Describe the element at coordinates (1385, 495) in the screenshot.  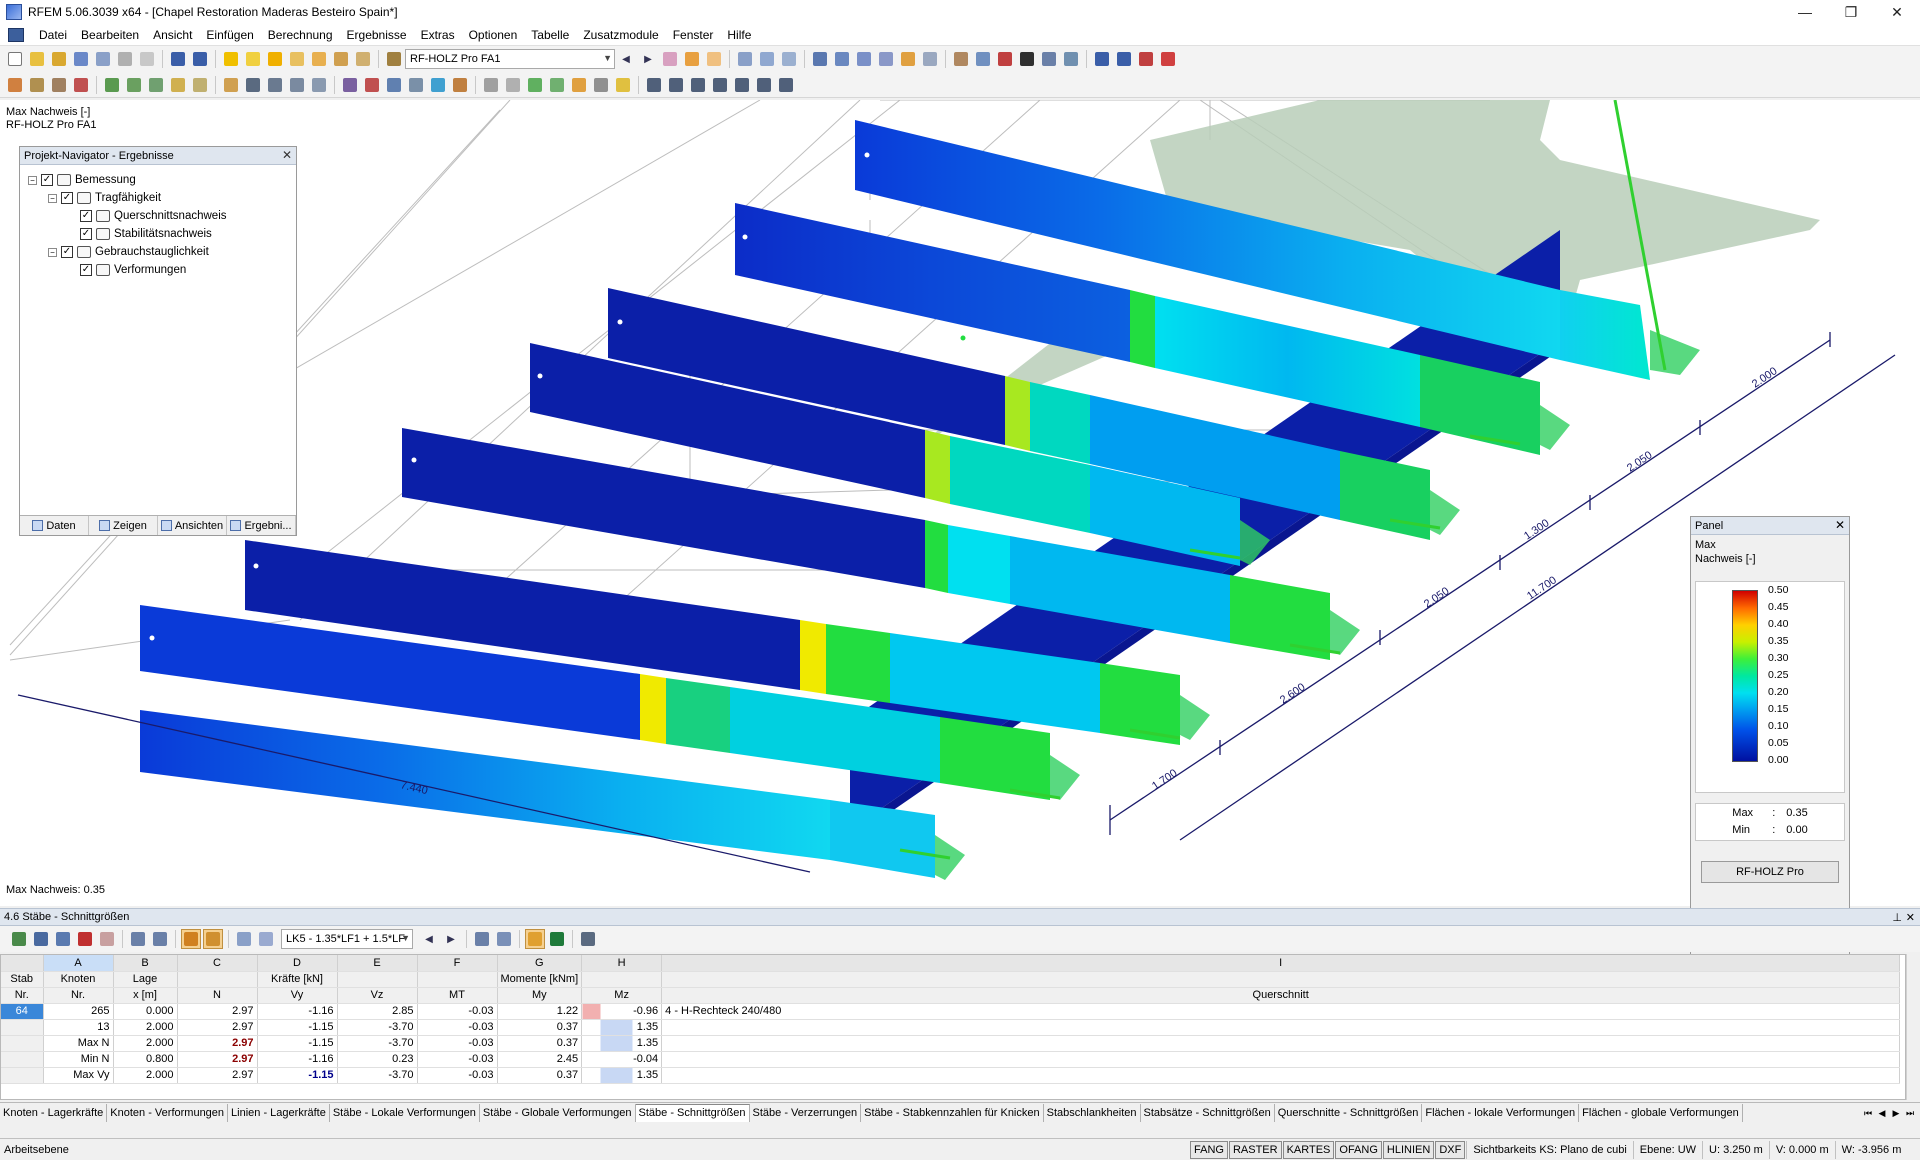
I see `beam-3-end` at that location.